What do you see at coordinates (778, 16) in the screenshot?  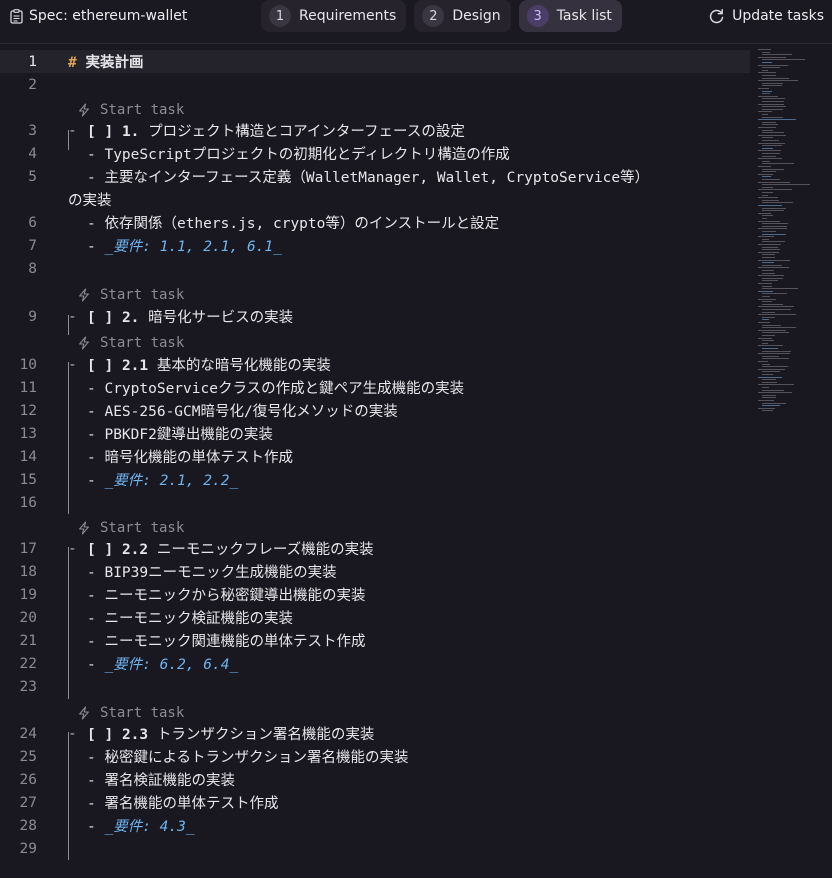 I see `update-tasks-label: Update tasks` at bounding box center [778, 16].